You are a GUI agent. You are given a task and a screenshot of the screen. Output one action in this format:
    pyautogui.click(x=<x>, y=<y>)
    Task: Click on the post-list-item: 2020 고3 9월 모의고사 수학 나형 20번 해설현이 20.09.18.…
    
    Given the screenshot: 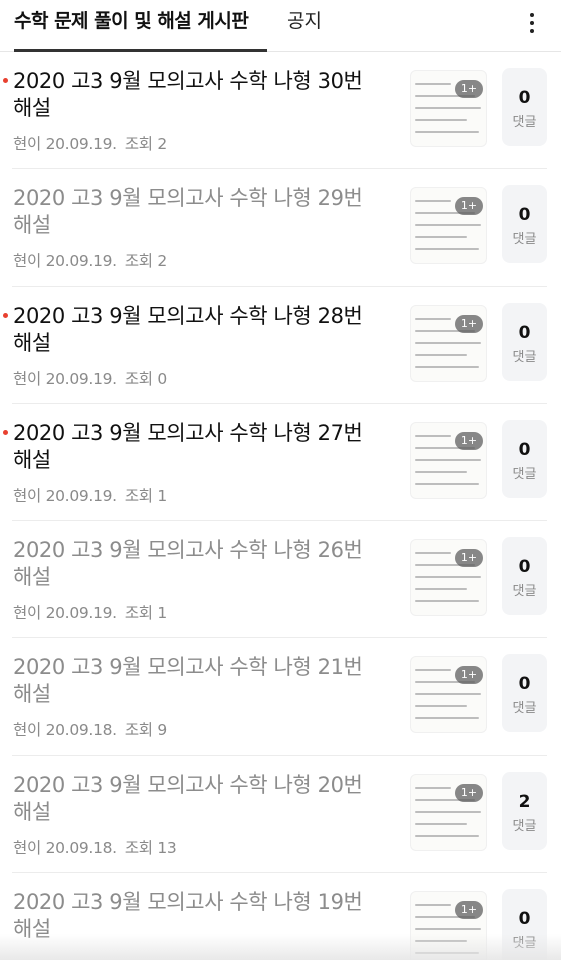 What is the action you would take?
    pyautogui.click(x=279, y=815)
    